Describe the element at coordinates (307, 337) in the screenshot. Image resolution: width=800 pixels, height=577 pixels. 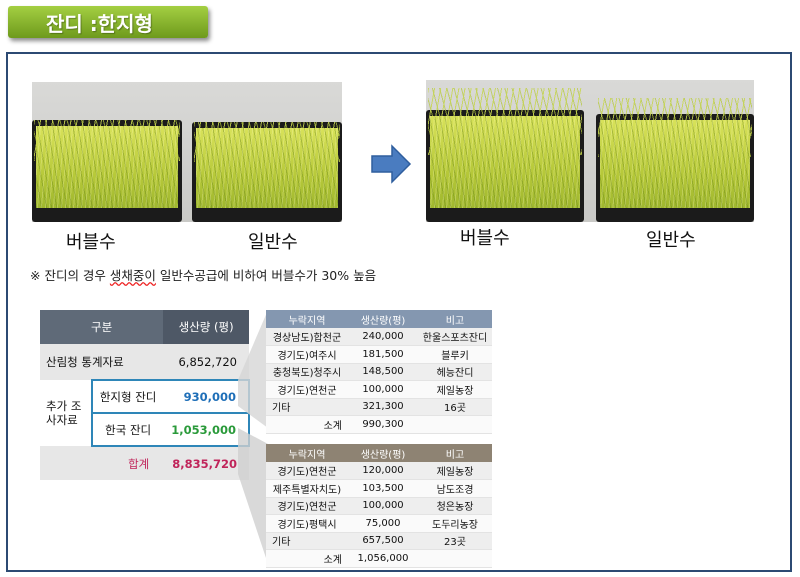
I see `cell-region: 경상남도)합천군` at that location.